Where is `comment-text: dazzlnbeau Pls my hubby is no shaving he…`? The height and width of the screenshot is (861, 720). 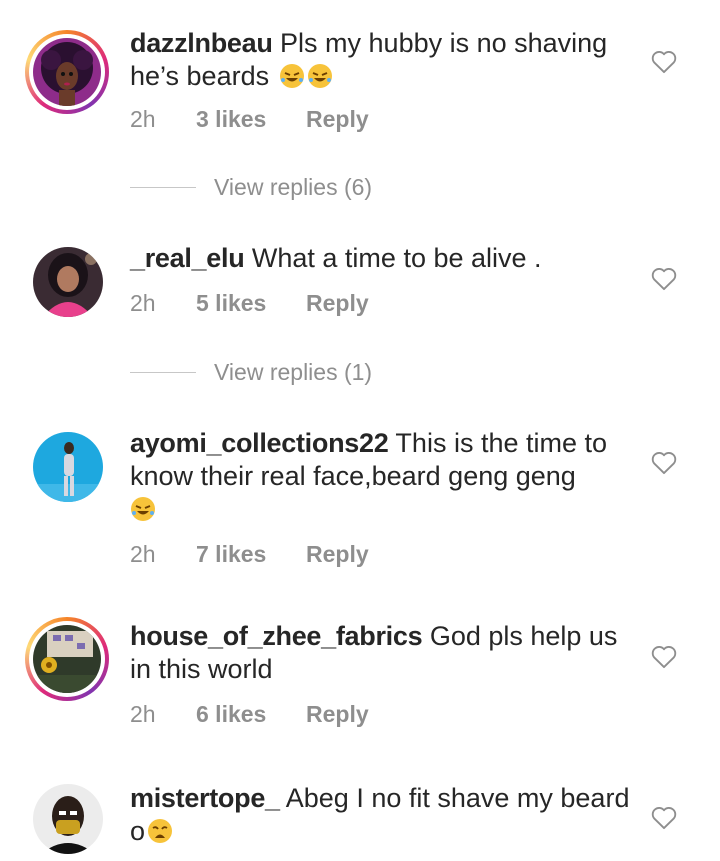
comment-text: dazzlnbeau Pls my hubby is no shaving he… is located at coordinates (380, 60).